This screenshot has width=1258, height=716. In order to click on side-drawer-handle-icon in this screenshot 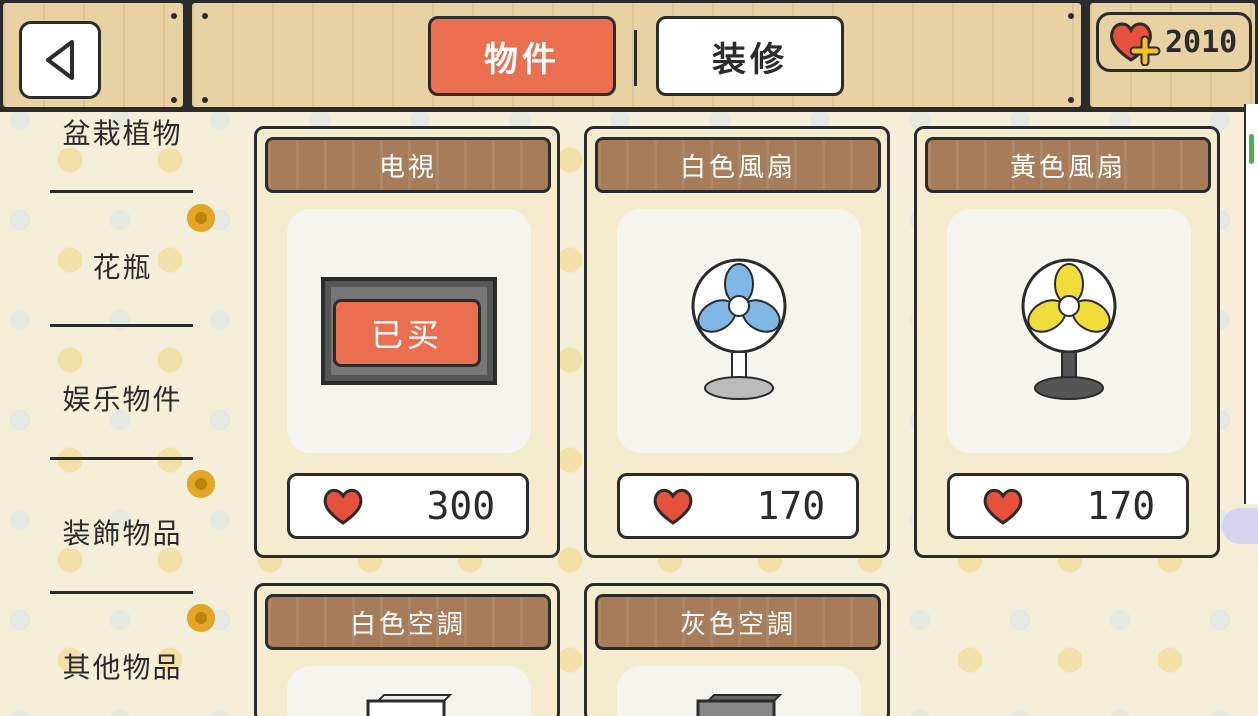, I will do `click(1240, 526)`.